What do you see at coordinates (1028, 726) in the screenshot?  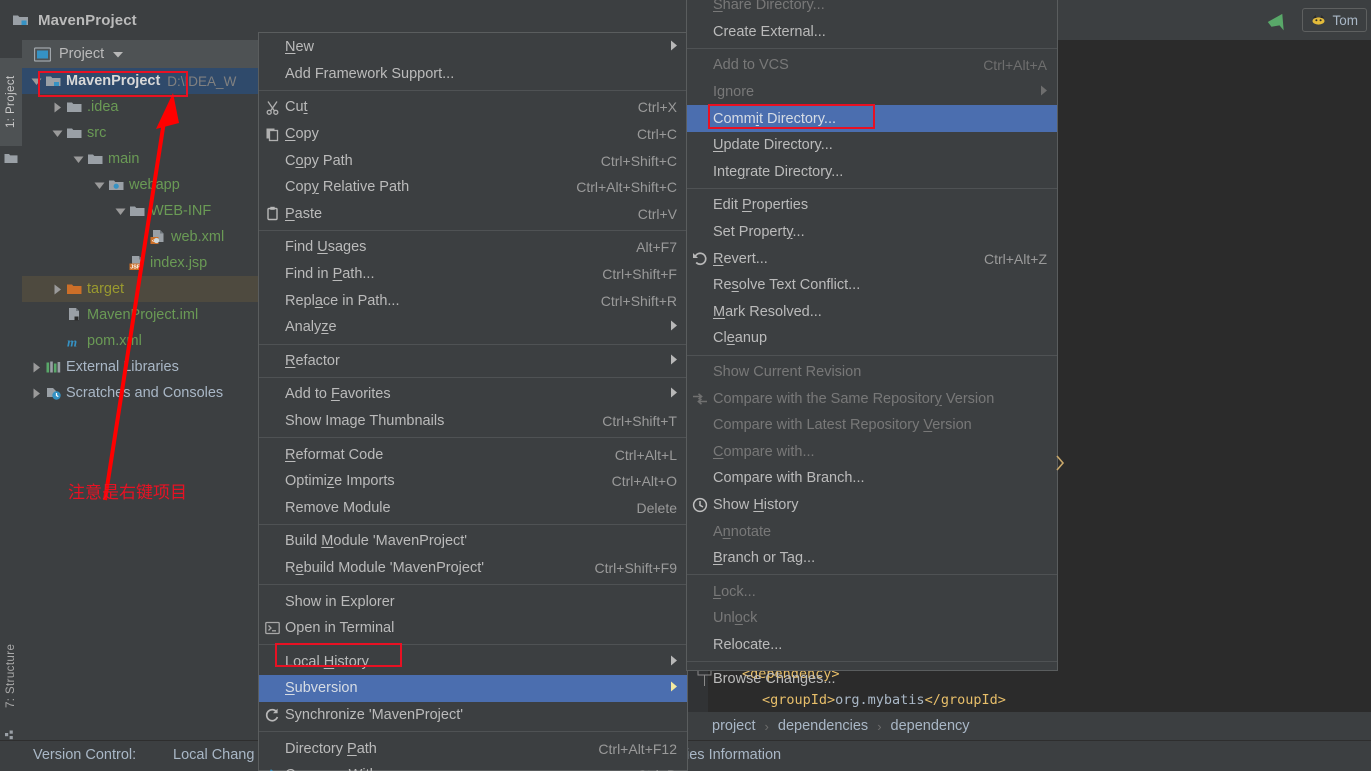 I see `breadcrumb: project › dependencies › dependency` at bounding box center [1028, 726].